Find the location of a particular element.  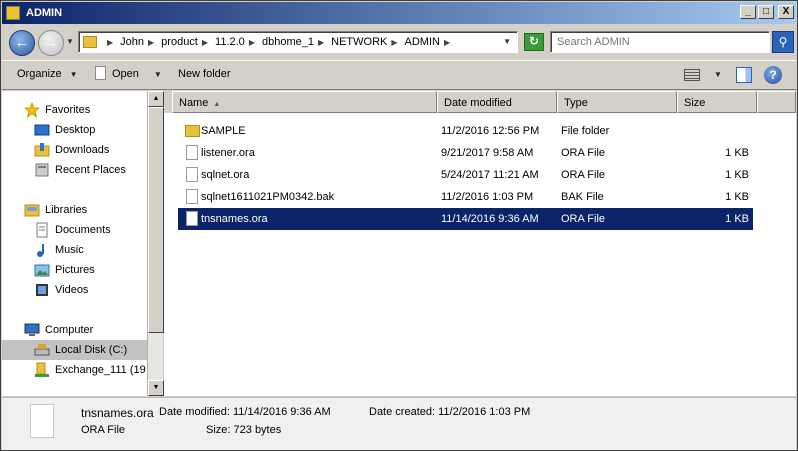

nav-label: Documents is located at coordinates (83, 230).